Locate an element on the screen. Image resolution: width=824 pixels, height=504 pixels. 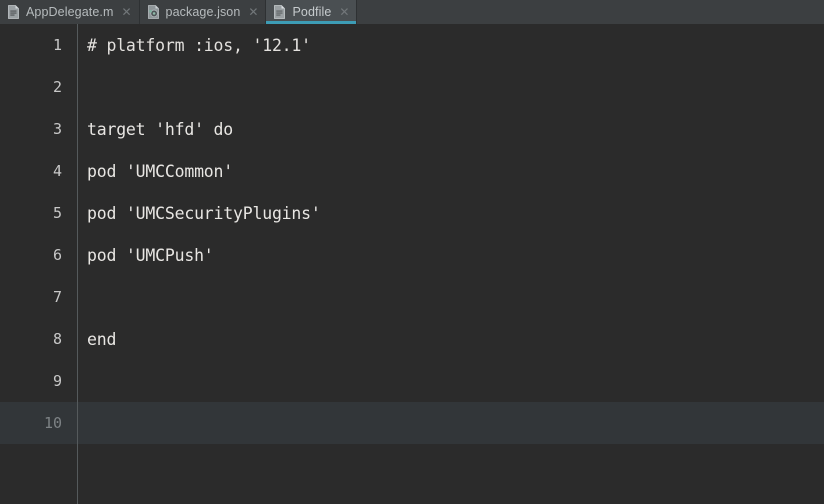
tab-podfile: Podfile ✕ is located at coordinates (312, 12).